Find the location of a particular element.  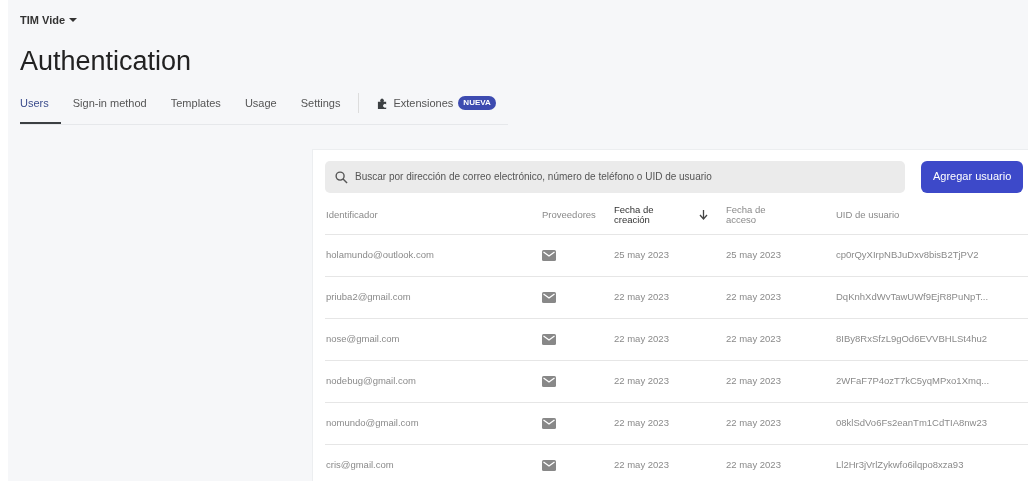

table-cell: nose@gmail.com is located at coordinates (363, 339).